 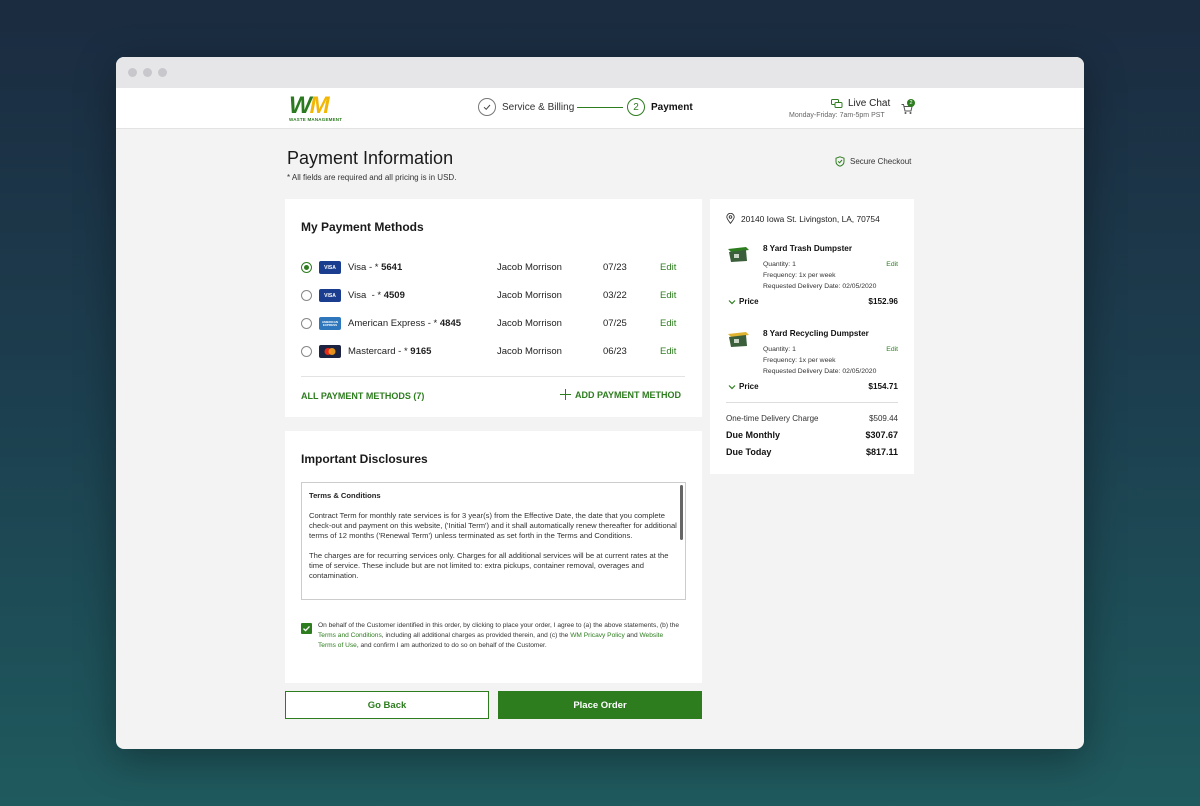 What do you see at coordinates (632, 635) in the screenshot?
I see `agree-text: and` at bounding box center [632, 635].